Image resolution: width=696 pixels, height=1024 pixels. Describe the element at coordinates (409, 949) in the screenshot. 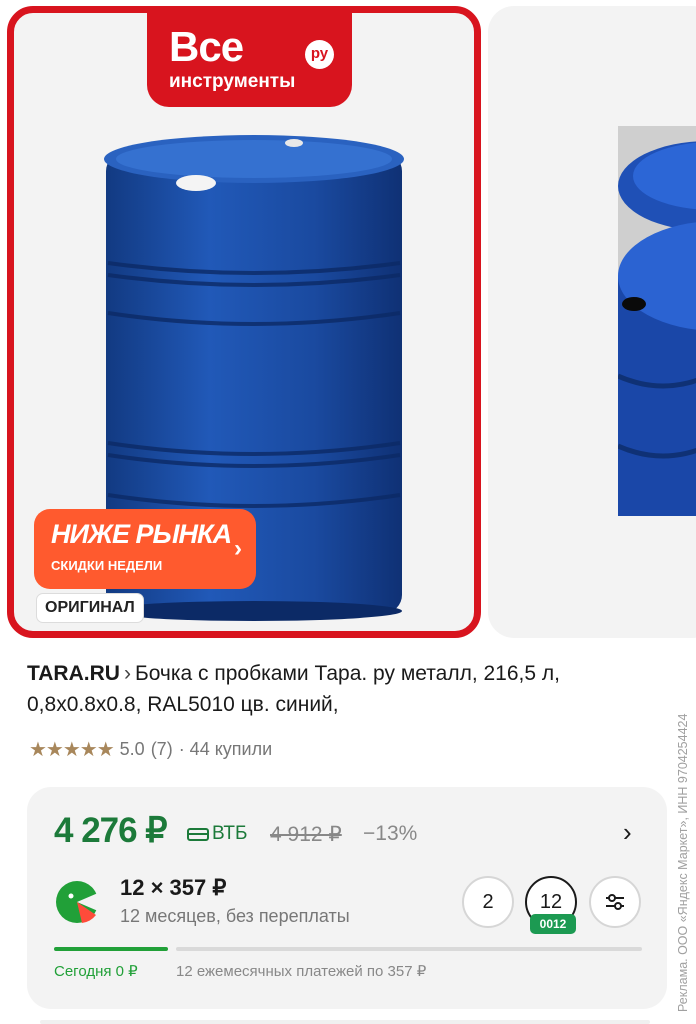

I see `payment-progress-remaining` at that location.